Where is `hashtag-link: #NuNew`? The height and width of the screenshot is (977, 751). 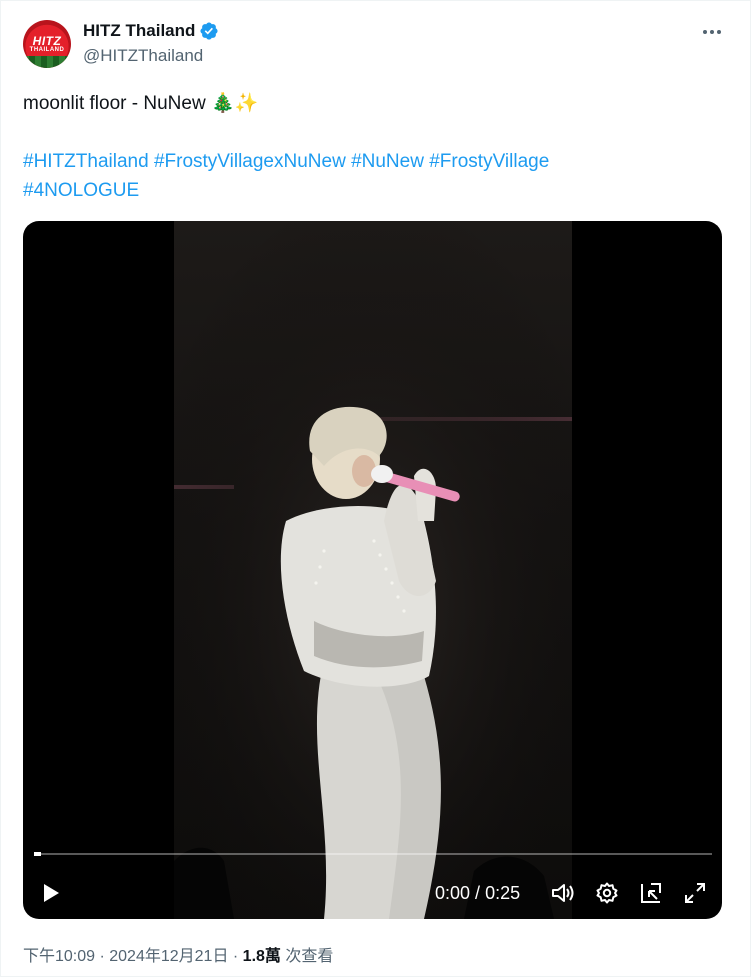
hashtag-link: #NuNew is located at coordinates (387, 161).